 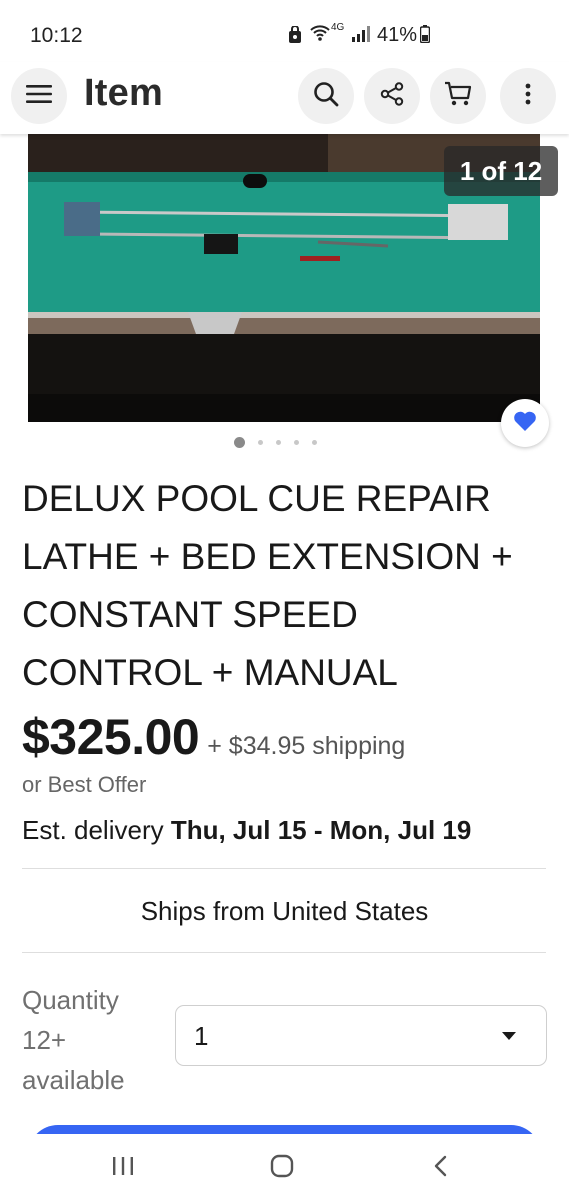 What do you see at coordinates (509, 1036) in the screenshot?
I see `chevron-down-icon` at bounding box center [509, 1036].